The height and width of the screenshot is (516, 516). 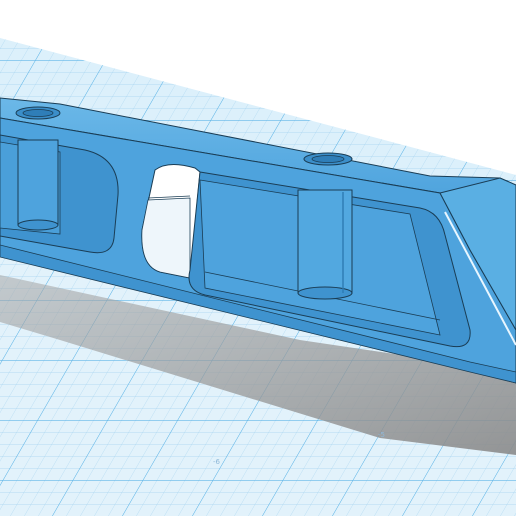 What do you see at coordinates (38, 182) in the screenshot?
I see `boss-left` at bounding box center [38, 182].